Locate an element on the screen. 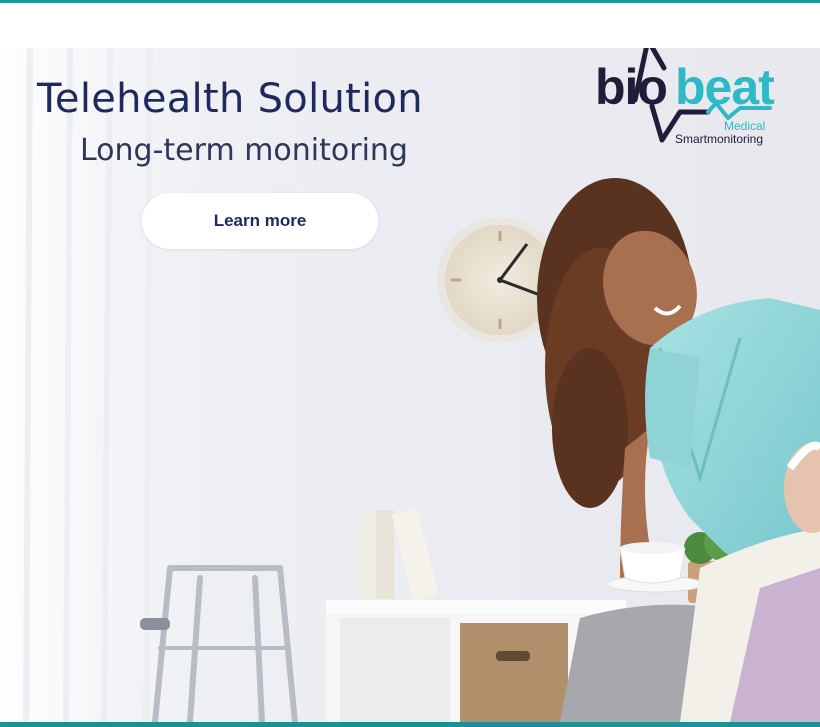 This screenshot has width=820, height=727. logo-medical-label: Medical is located at coordinates (745, 126).